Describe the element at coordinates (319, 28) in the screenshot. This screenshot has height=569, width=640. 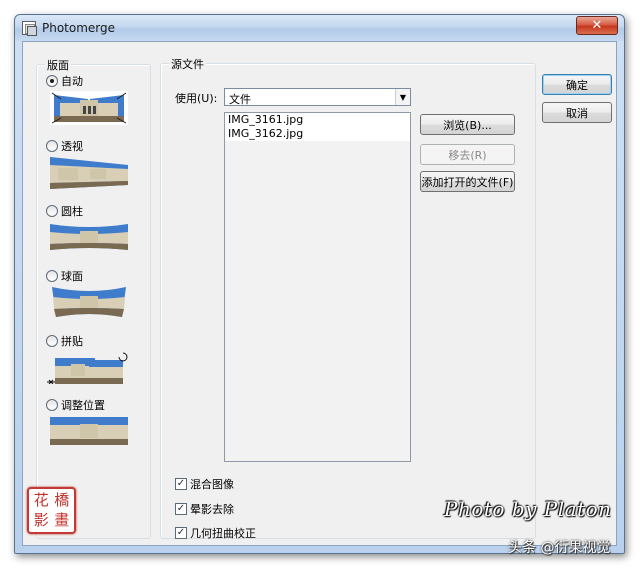
I see `title-bar: Photomerge ✕` at that location.